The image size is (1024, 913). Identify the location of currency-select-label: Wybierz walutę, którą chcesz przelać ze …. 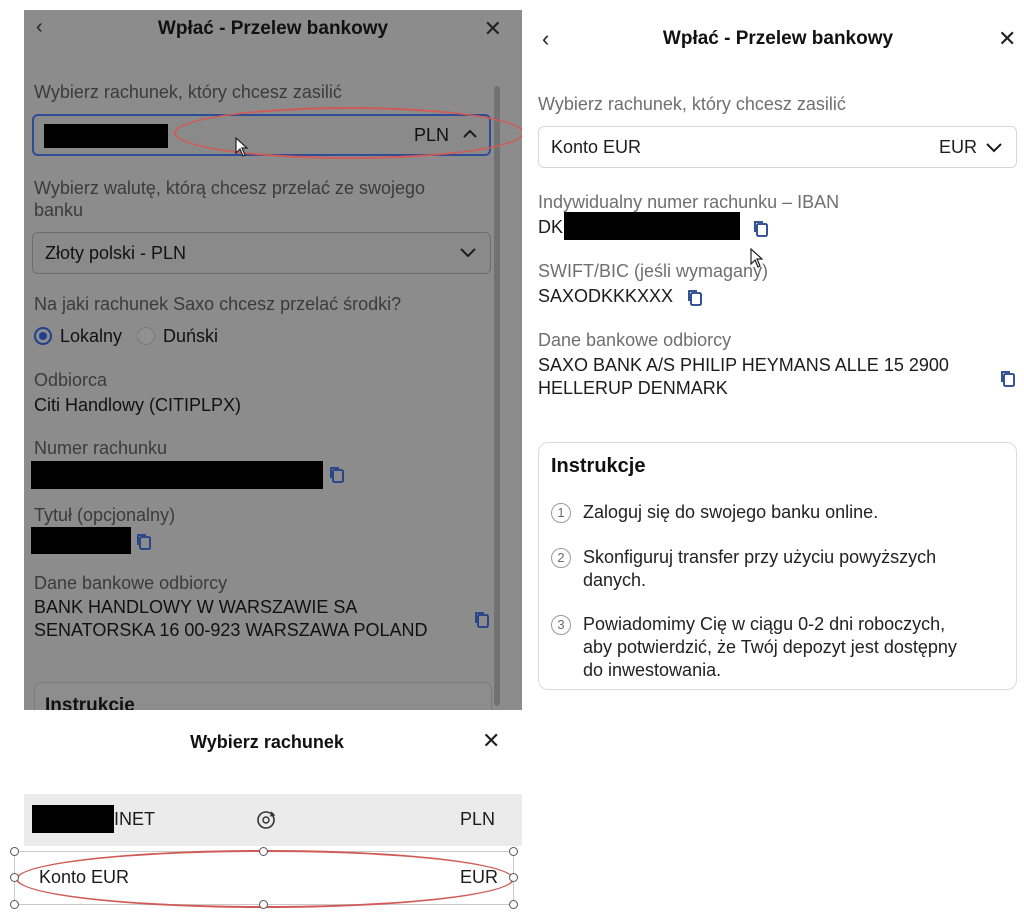
(229, 188).